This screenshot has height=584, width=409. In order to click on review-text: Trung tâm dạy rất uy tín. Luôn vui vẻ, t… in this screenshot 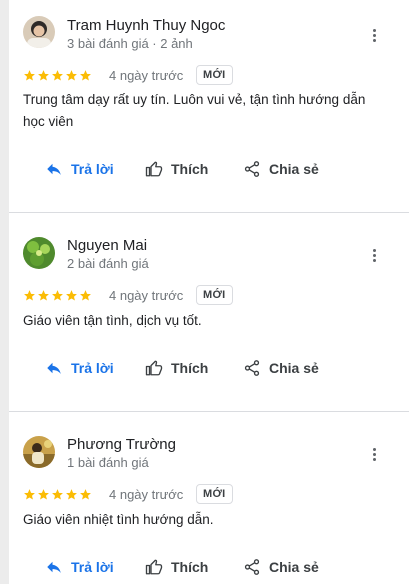, I will do `click(194, 110)`.